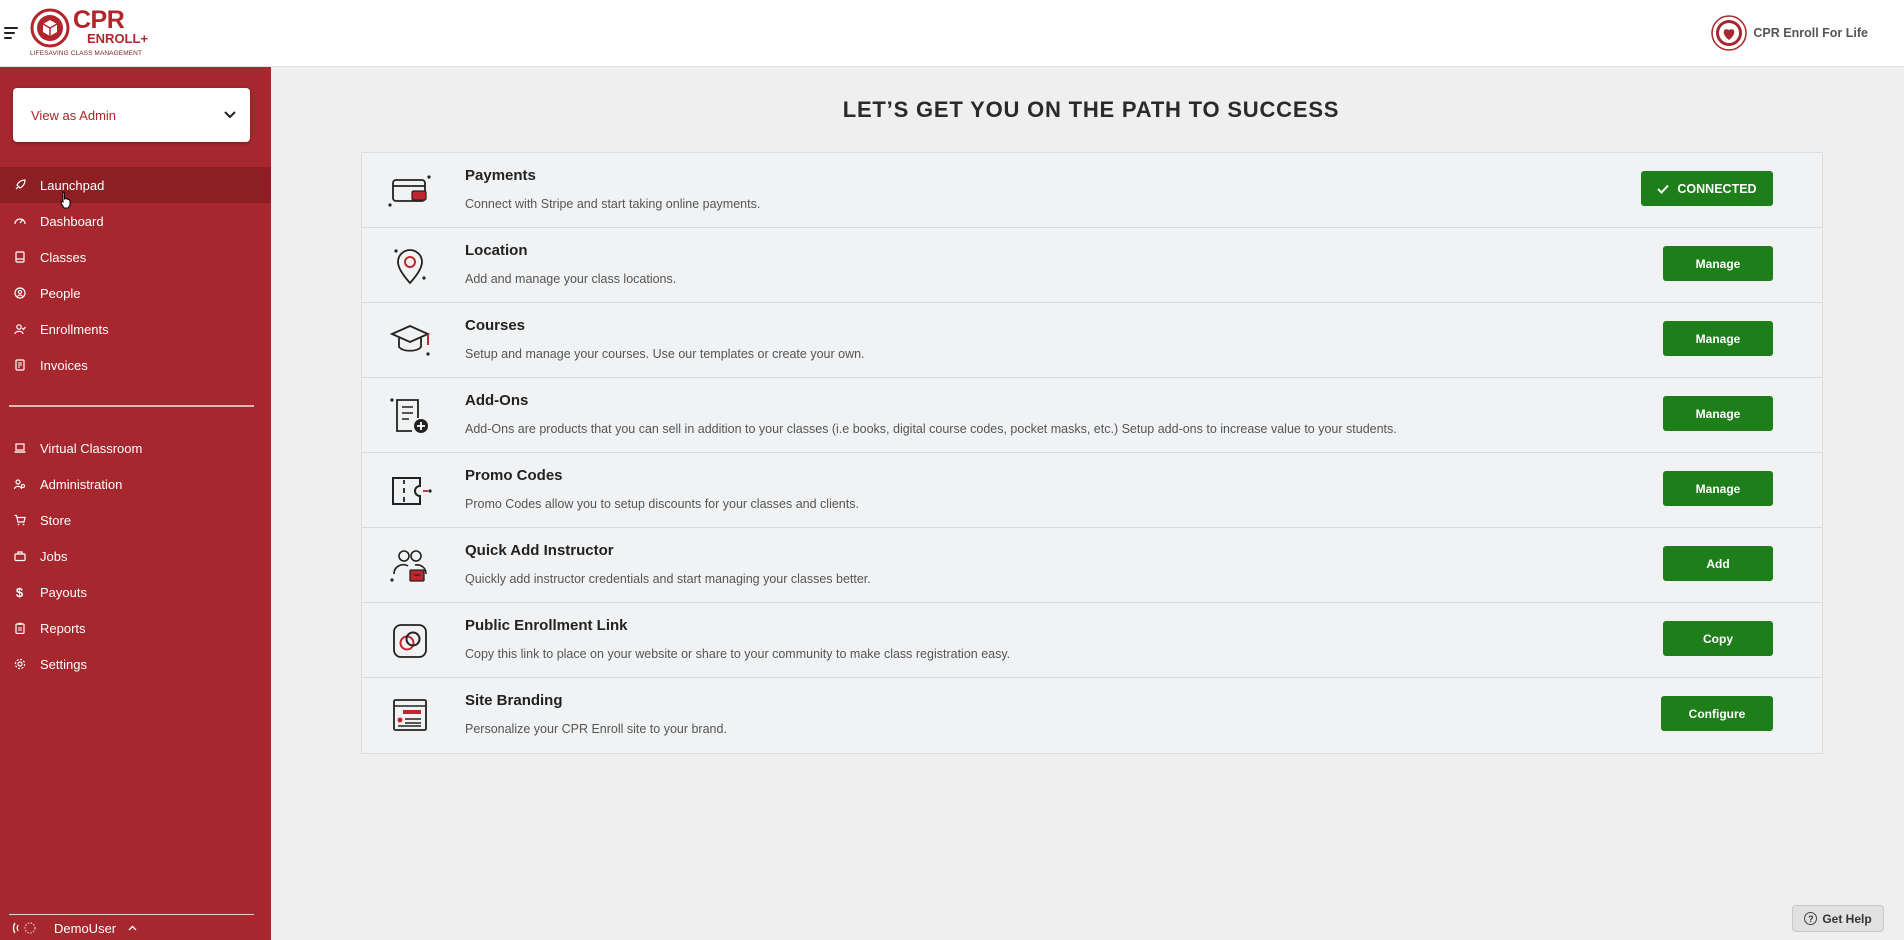 Image resolution: width=1904 pixels, height=940 pixels. Describe the element at coordinates (571, 279) in the screenshot. I see `card-description: Add and manage your class locations.` at that location.